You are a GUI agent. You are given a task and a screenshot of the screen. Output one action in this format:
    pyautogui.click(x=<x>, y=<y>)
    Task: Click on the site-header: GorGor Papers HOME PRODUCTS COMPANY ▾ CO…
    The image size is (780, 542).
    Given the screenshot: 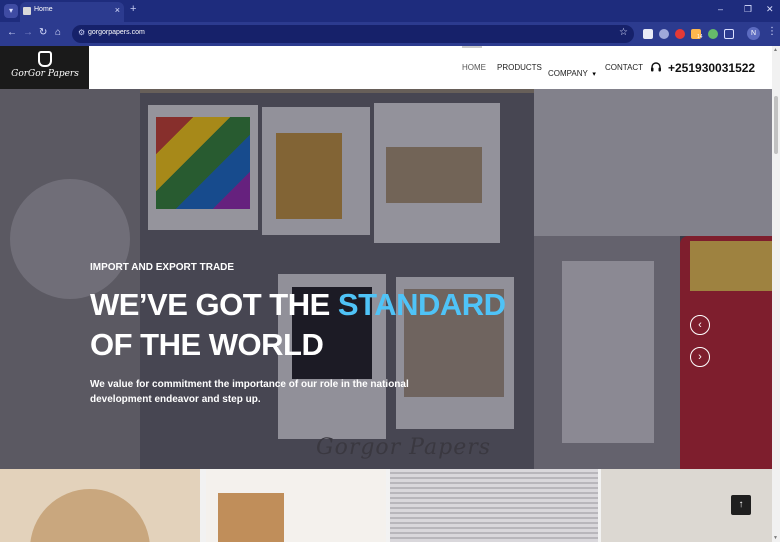 What is the action you would take?
    pyautogui.click(x=386, y=67)
    